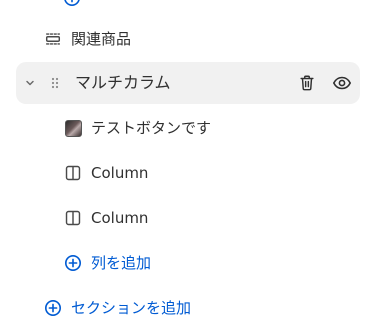 This screenshot has width=376, height=323. What do you see at coordinates (131, 308) in the screenshot?
I see `add-section-label: セクションを追加` at bounding box center [131, 308].